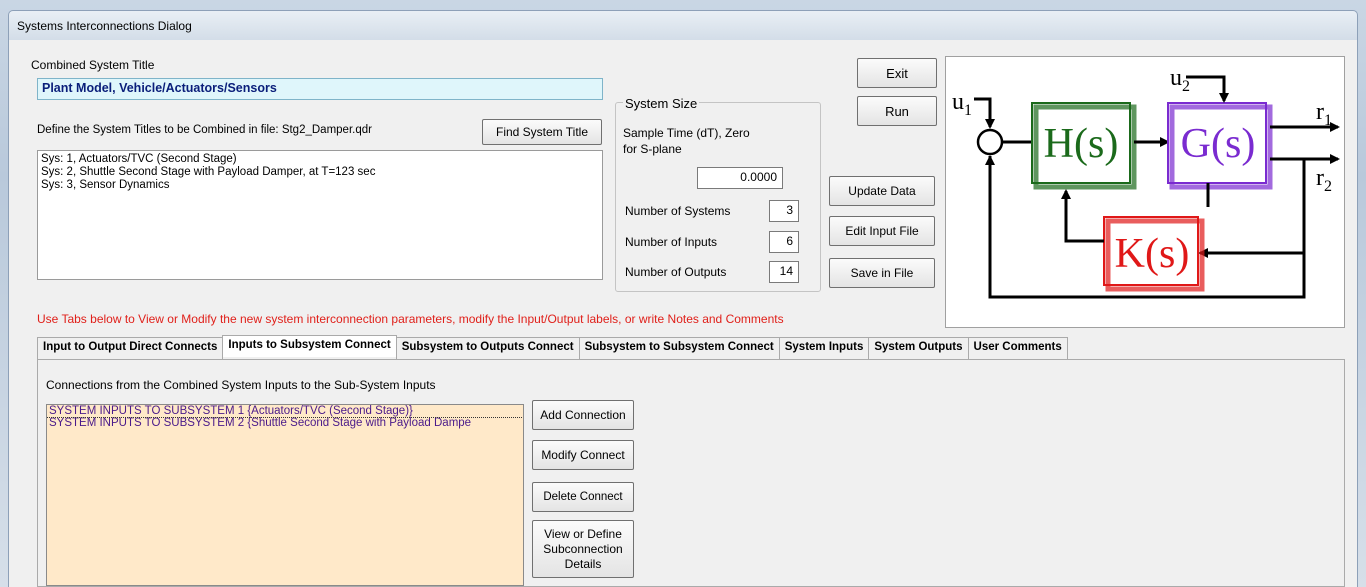 The image size is (1366, 587). What do you see at coordinates (990, 142) in the screenshot?
I see `summing-junction` at bounding box center [990, 142].